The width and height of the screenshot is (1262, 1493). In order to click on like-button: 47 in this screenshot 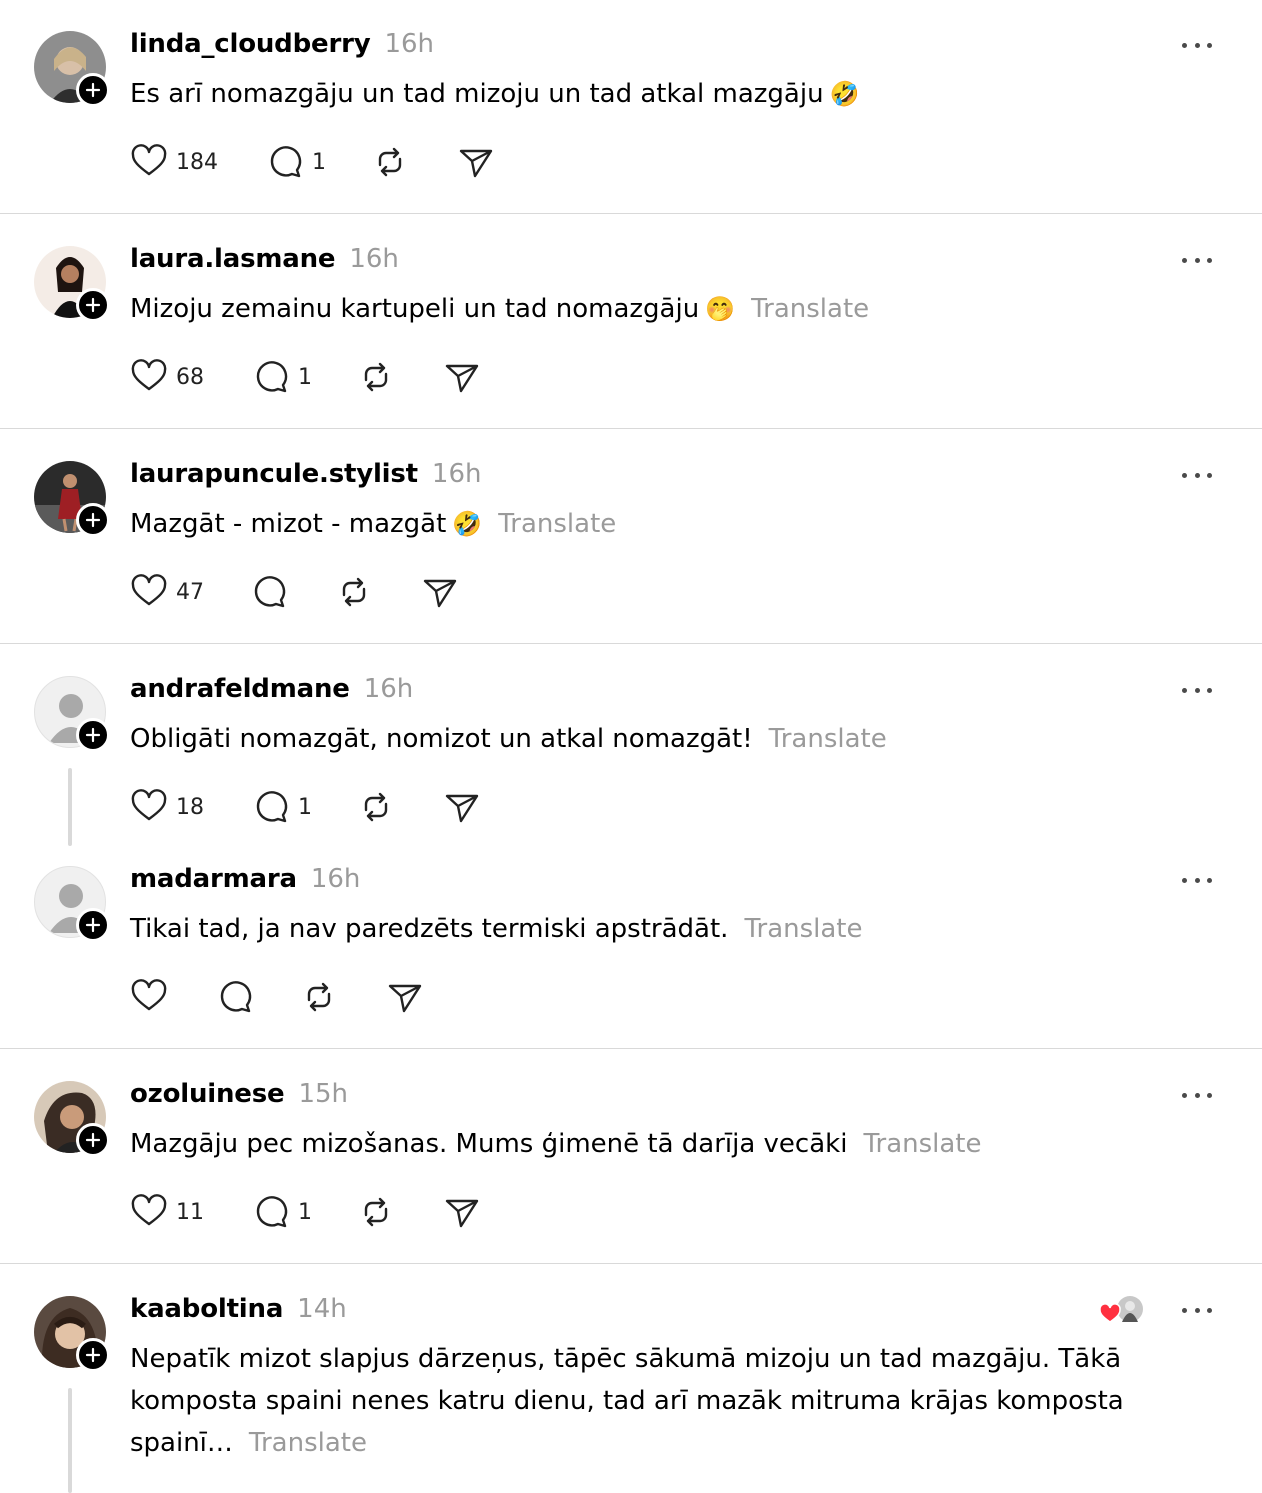, I will do `click(190, 592)`.